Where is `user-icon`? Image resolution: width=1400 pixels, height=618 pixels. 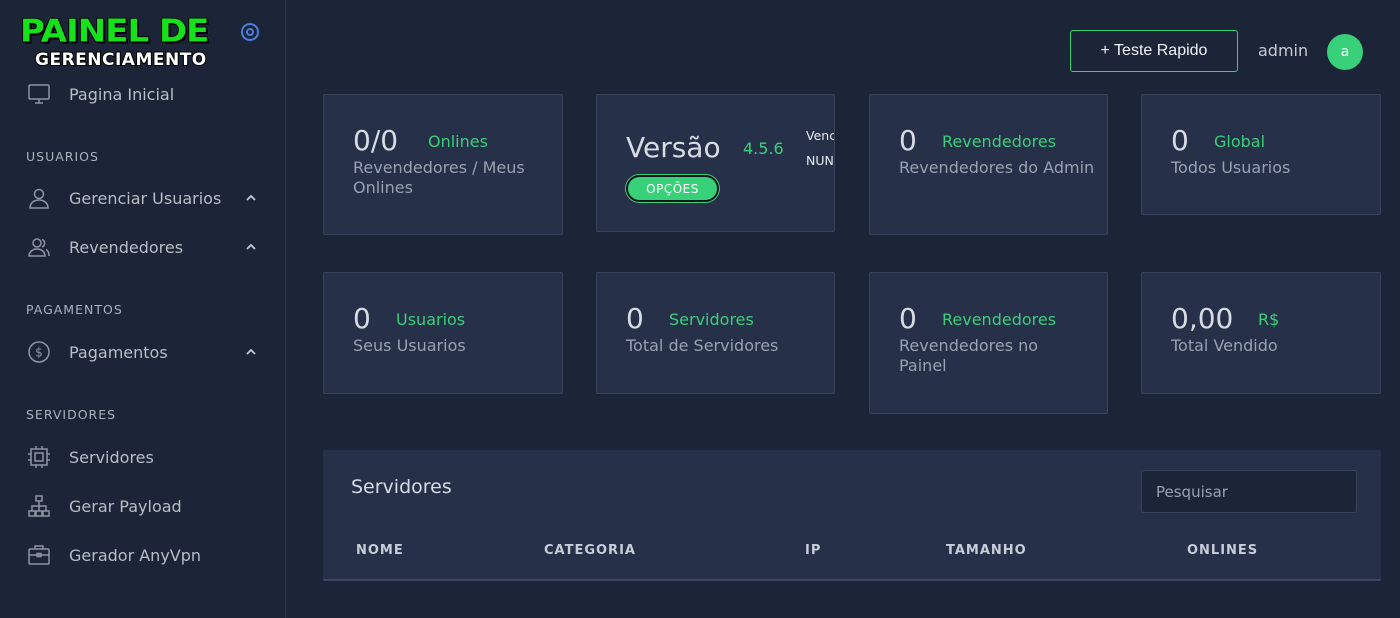 user-icon is located at coordinates (39, 198).